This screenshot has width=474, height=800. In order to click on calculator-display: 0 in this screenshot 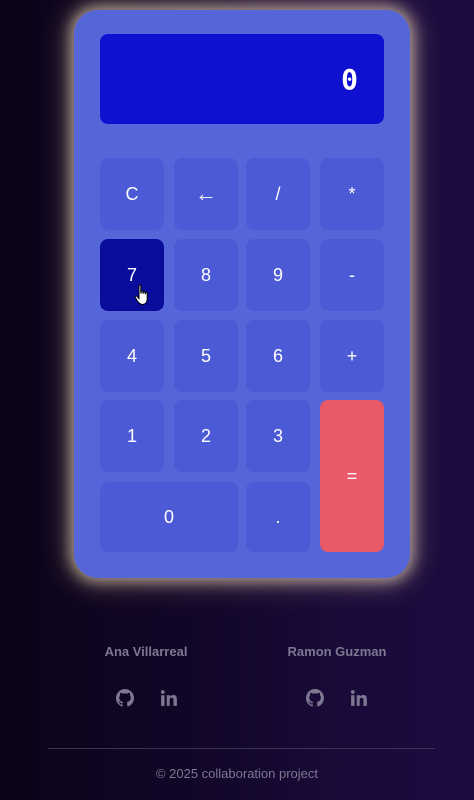, I will do `click(242, 79)`.